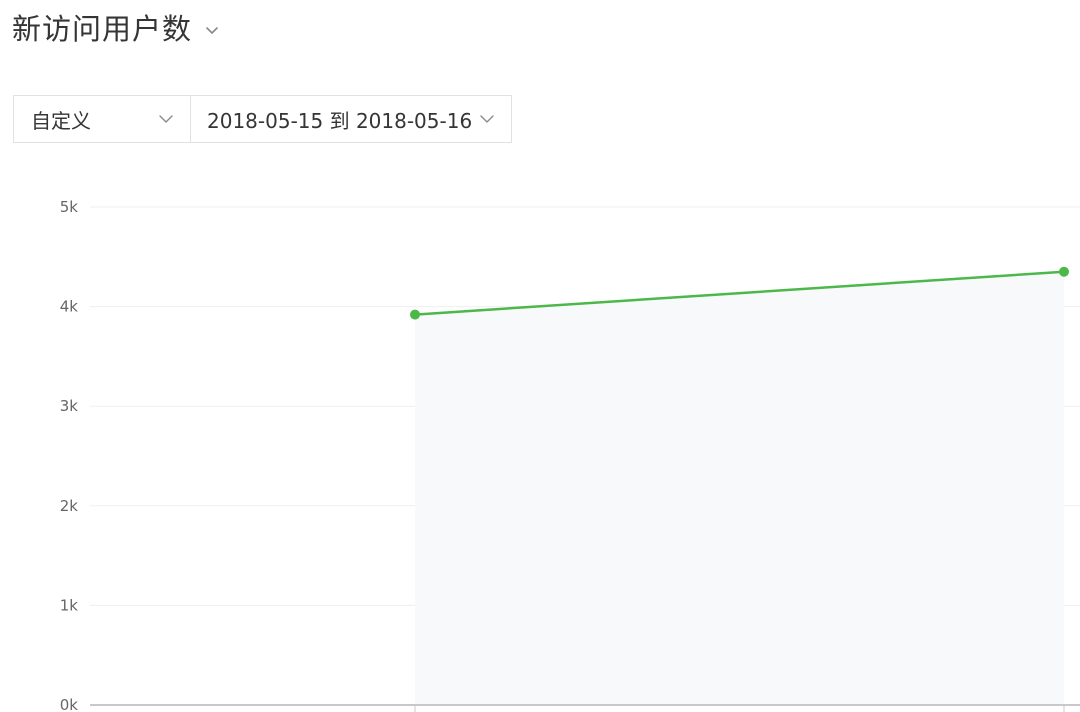 The height and width of the screenshot is (712, 1080). I want to click on page-title: 新访问用户数, so click(102, 29).